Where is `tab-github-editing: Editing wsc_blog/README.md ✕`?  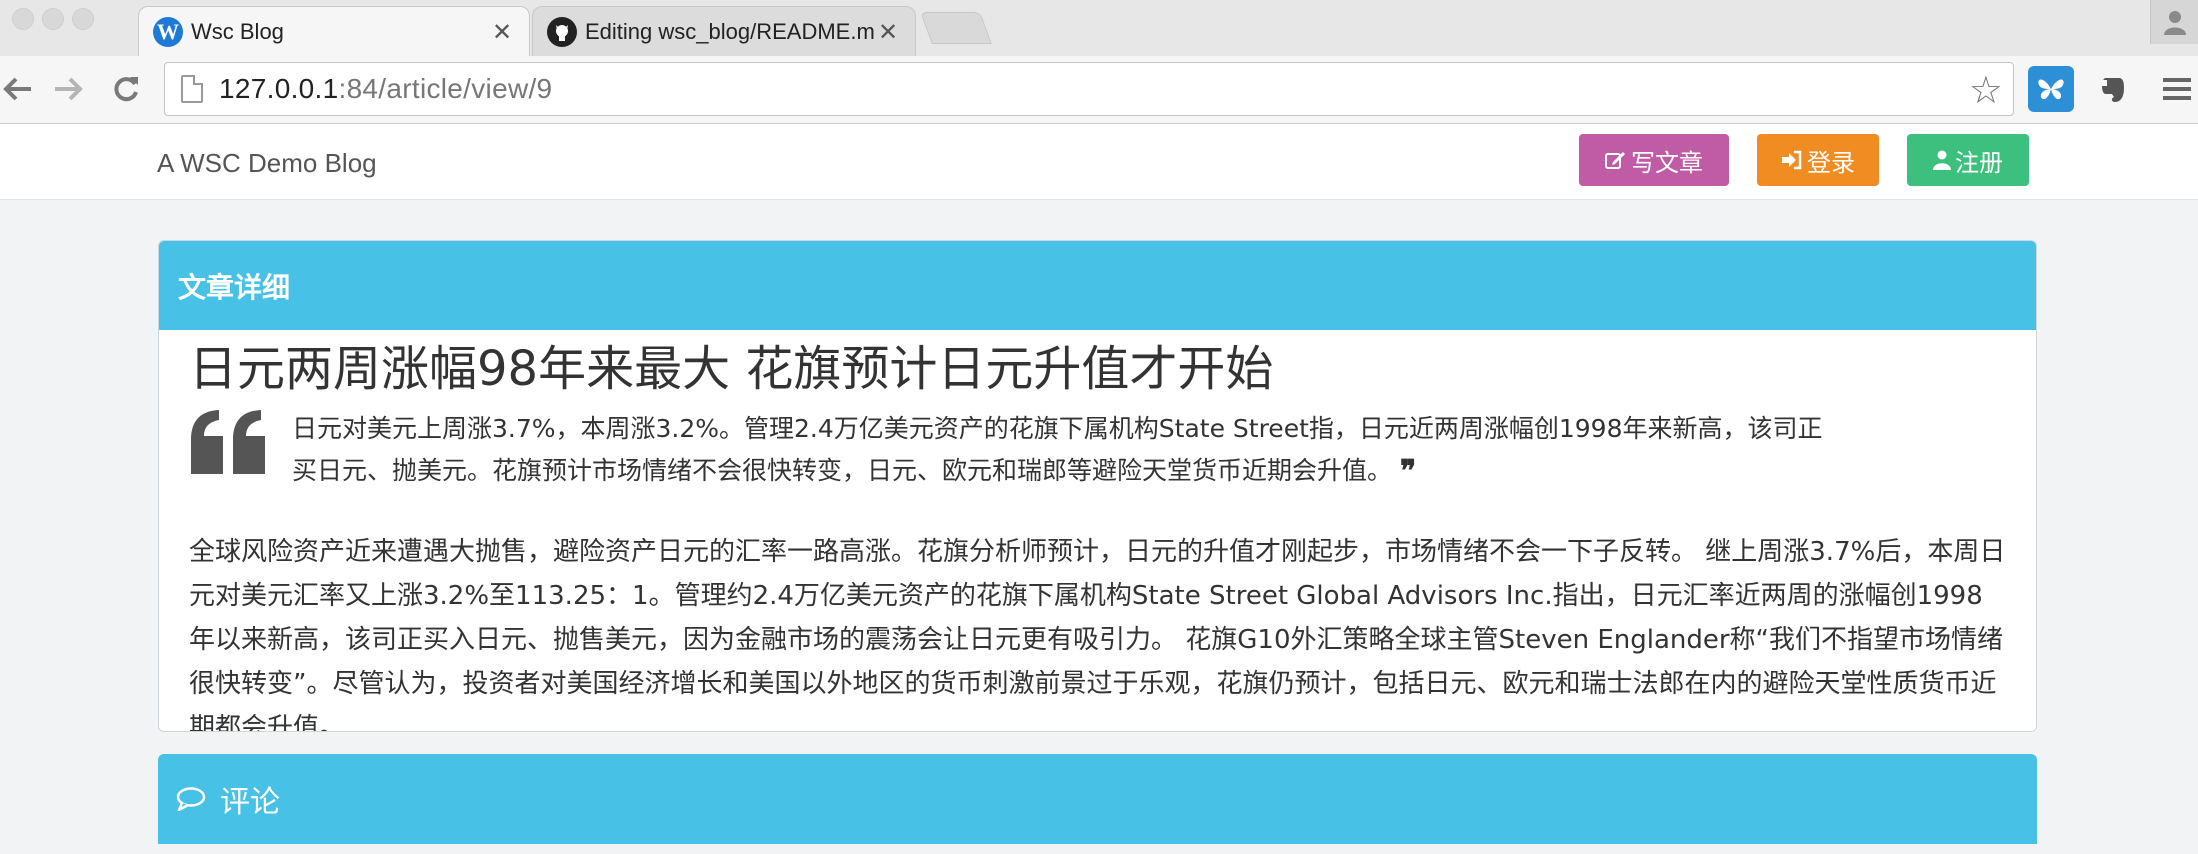 tab-github-editing: Editing wsc_blog/README.md ✕ is located at coordinates (724, 31).